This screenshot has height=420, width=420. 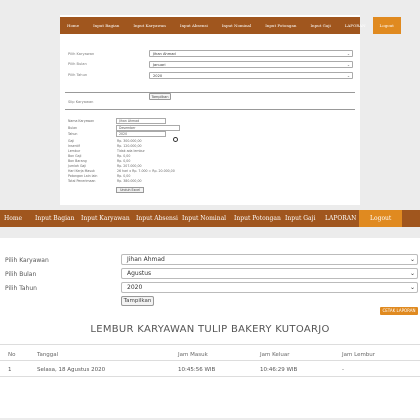 I want to click on cetak-laporan-button: CETAK LAPORAN, so click(x=399, y=311).